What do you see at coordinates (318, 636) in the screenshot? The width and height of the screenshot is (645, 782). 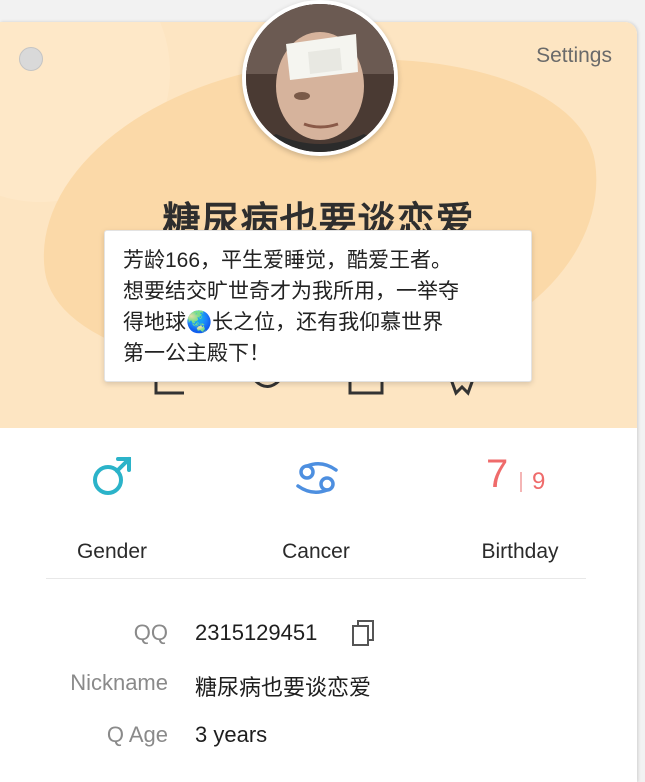 I see `qq-row: QQ 2315129451` at bounding box center [318, 636].